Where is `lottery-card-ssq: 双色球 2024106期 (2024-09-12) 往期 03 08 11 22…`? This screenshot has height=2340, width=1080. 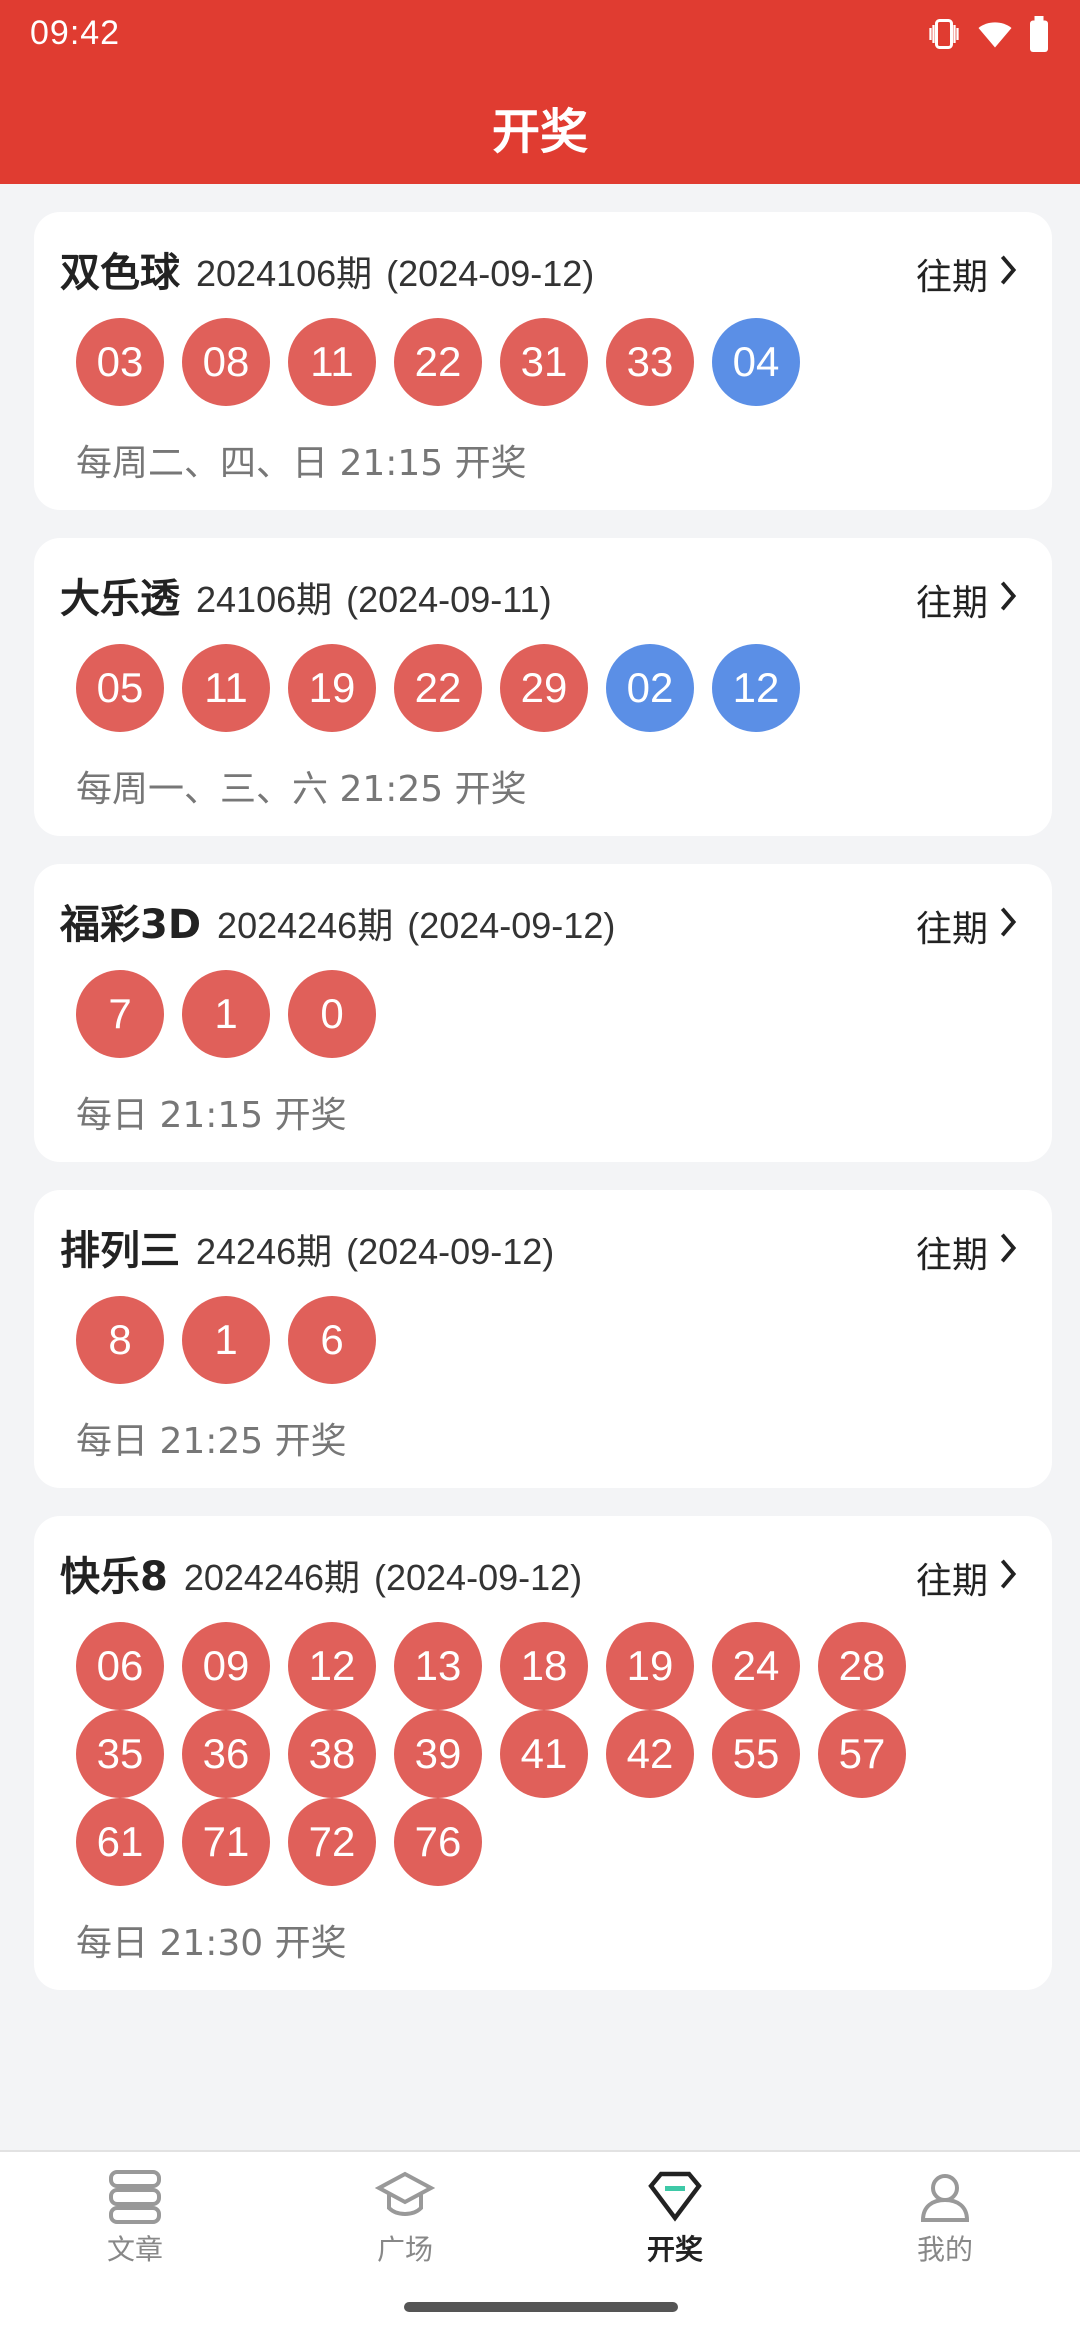 lottery-card-ssq: 双色球 2024106期 (2024-09-12) 往期 03 08 11 22… is located at coordinates (543, 361).